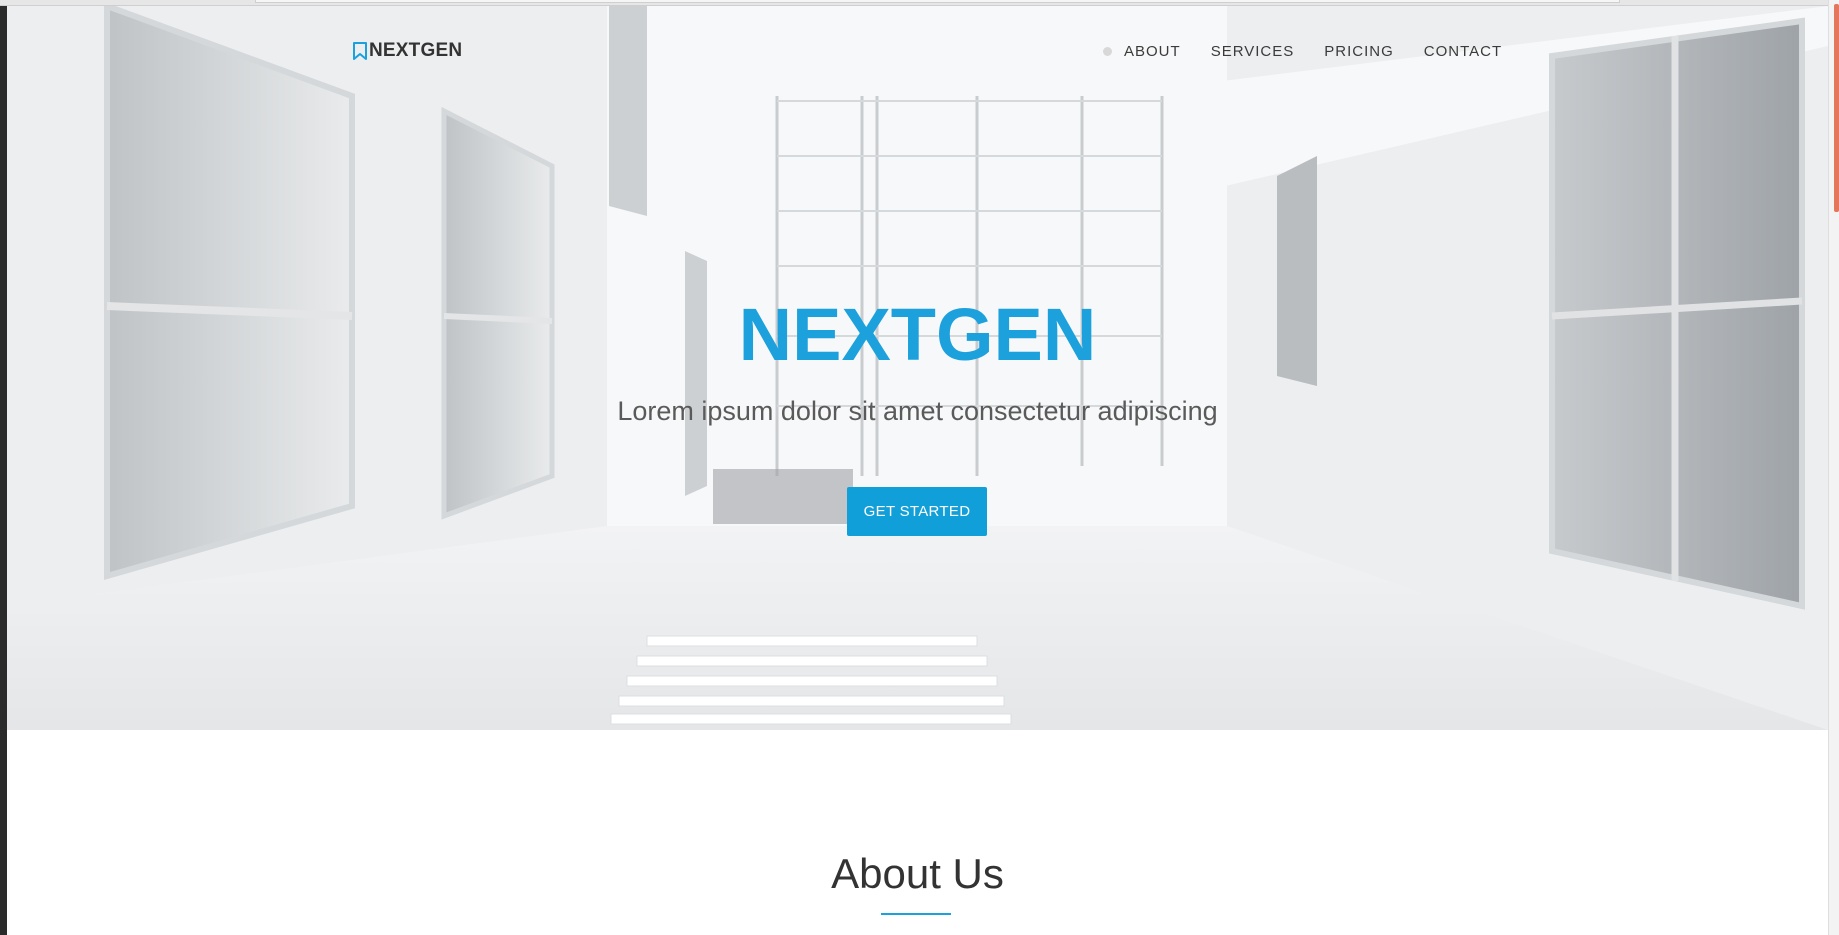 This screenshot has width=1839, height=935. Describe the element at coordinates (917, 51) in the screenshot. I see `navbar: NEXTGEN ABOUT SERVICES PRICING CONTACT` at that location.